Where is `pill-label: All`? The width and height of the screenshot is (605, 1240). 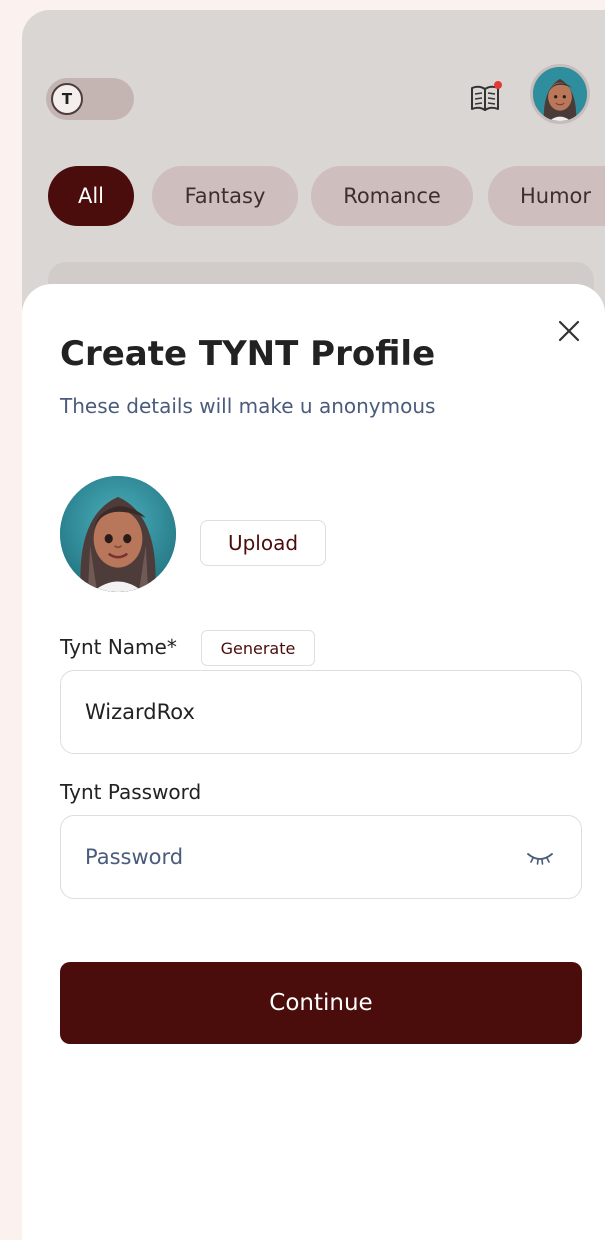 pill-label: All is located at coordinates (91, 196).